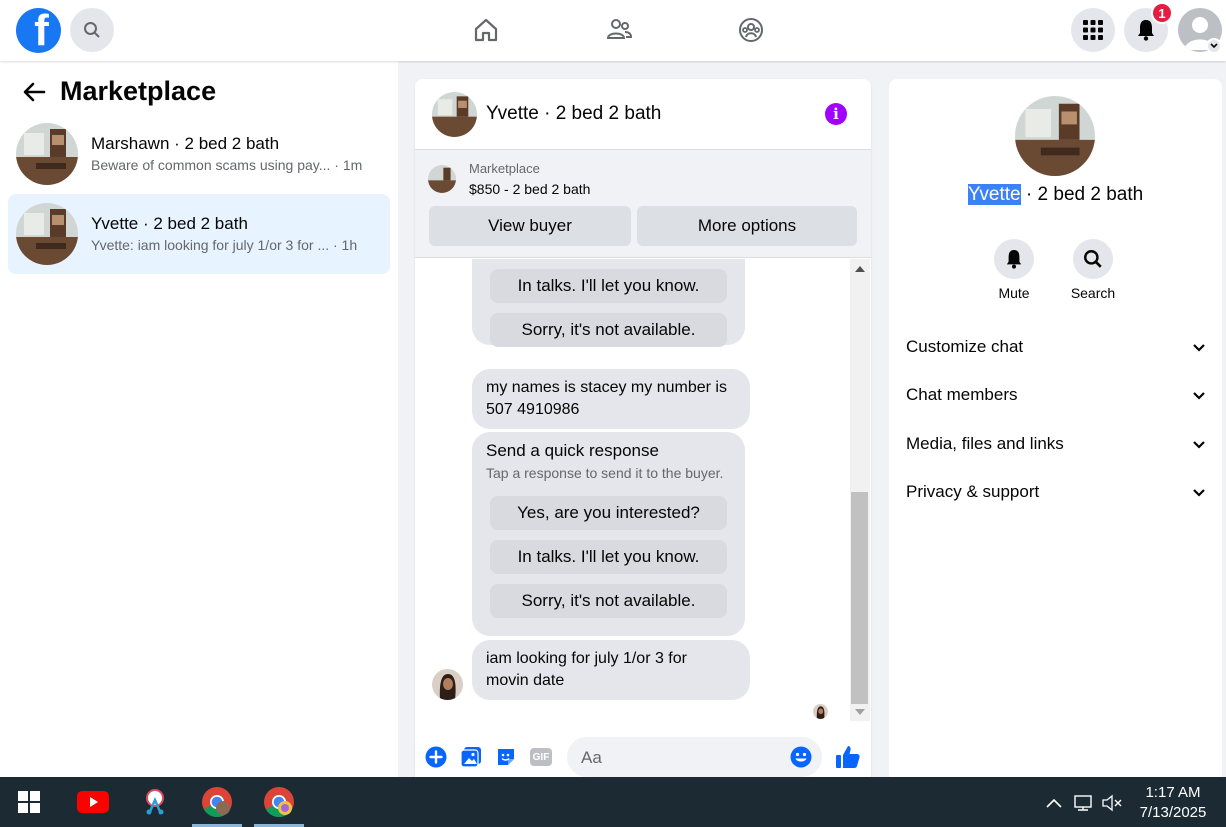 The width and height of the screenshot is (1226, 827). What do you see at coordinates (606, 387) in the screenshot?
I see `message-line: my names is stacey my number is` at bounding box center [606, 387].